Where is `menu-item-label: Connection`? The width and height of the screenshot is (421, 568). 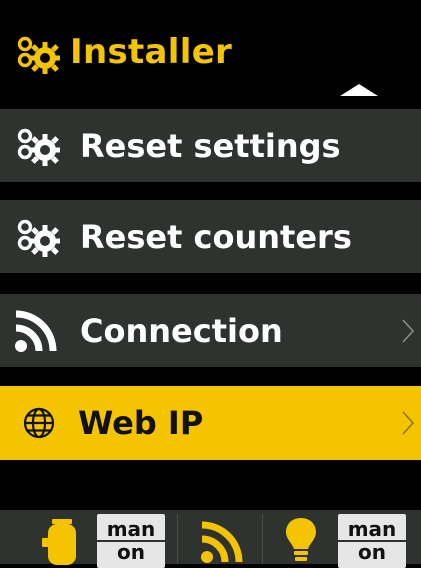 menu-item-label: Connection is located at coordinates (181, 330).